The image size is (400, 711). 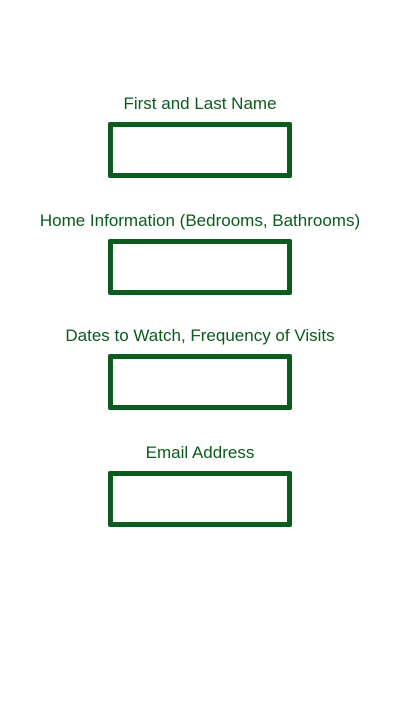 I want to click on home-info-input, so click(x=200, y=267).